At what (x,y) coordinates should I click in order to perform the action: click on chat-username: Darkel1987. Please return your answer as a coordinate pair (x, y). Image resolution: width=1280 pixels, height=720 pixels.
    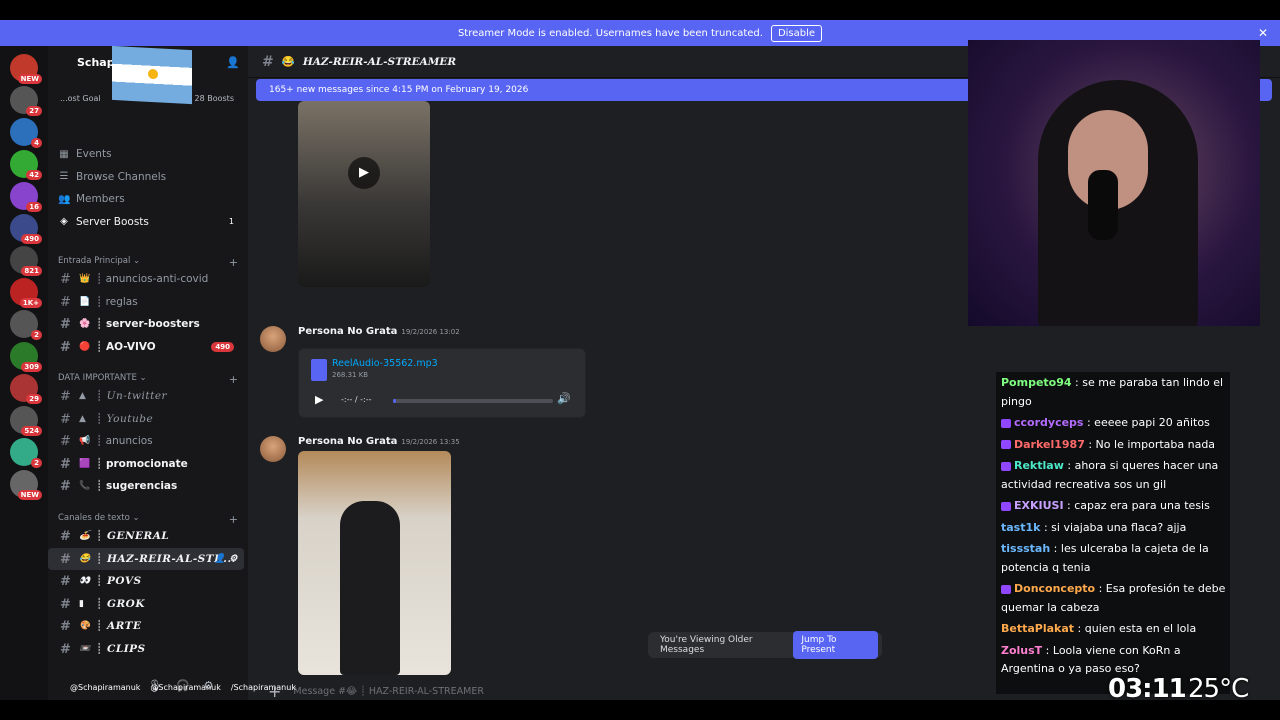
    Looking at the image, I should click on (1049, 444).